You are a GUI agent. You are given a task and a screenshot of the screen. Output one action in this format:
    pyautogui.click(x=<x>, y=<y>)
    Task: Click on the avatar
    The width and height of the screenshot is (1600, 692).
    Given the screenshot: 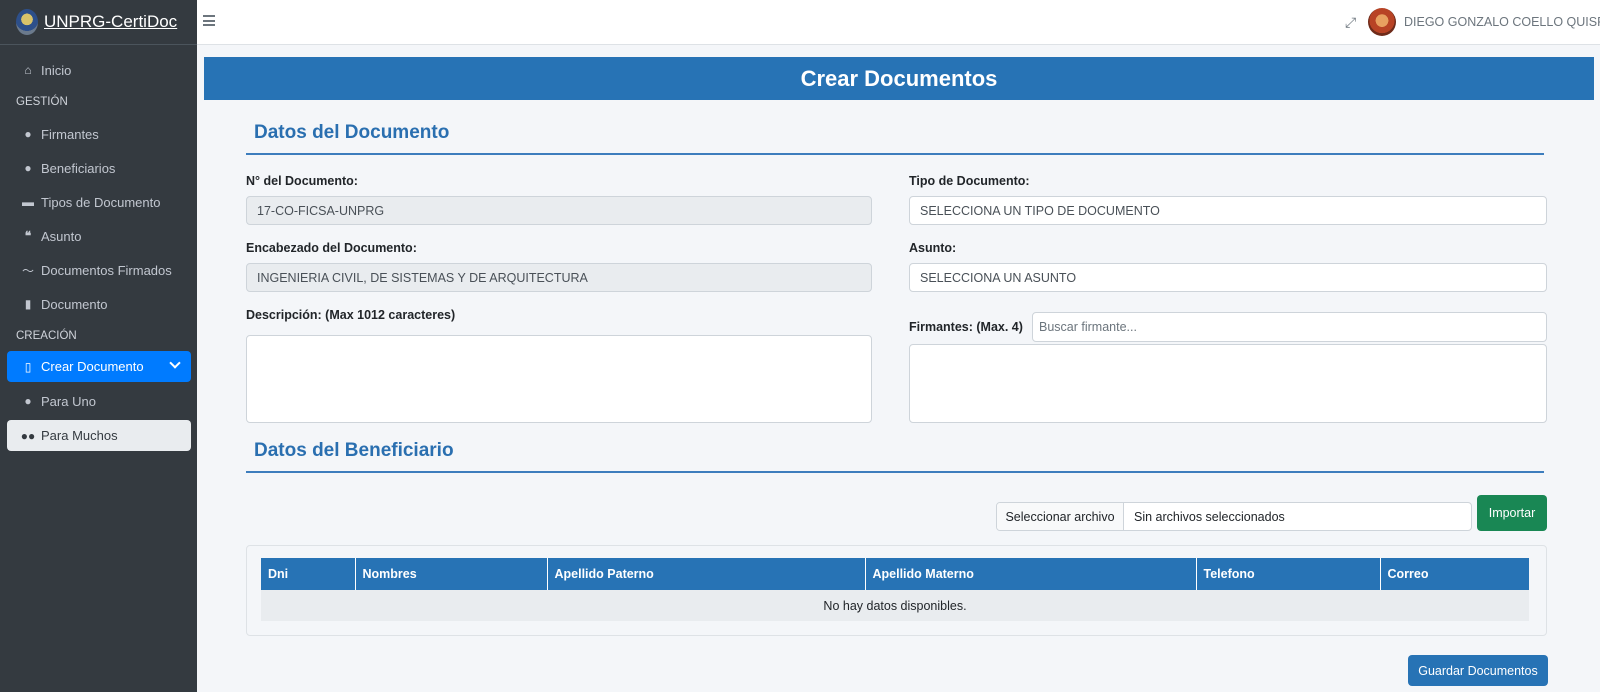 What is the action you would take?
    pyautogui.click(x=1382, y=22)
    